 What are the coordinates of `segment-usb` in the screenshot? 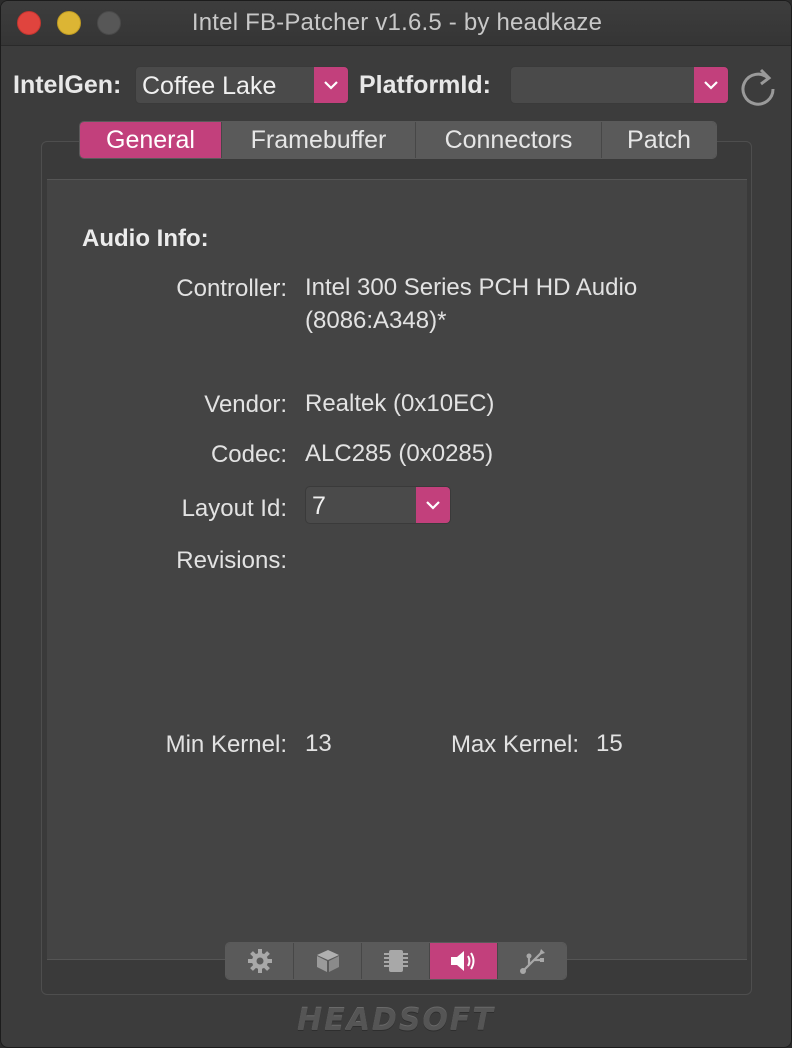 It's located at (532, 961).